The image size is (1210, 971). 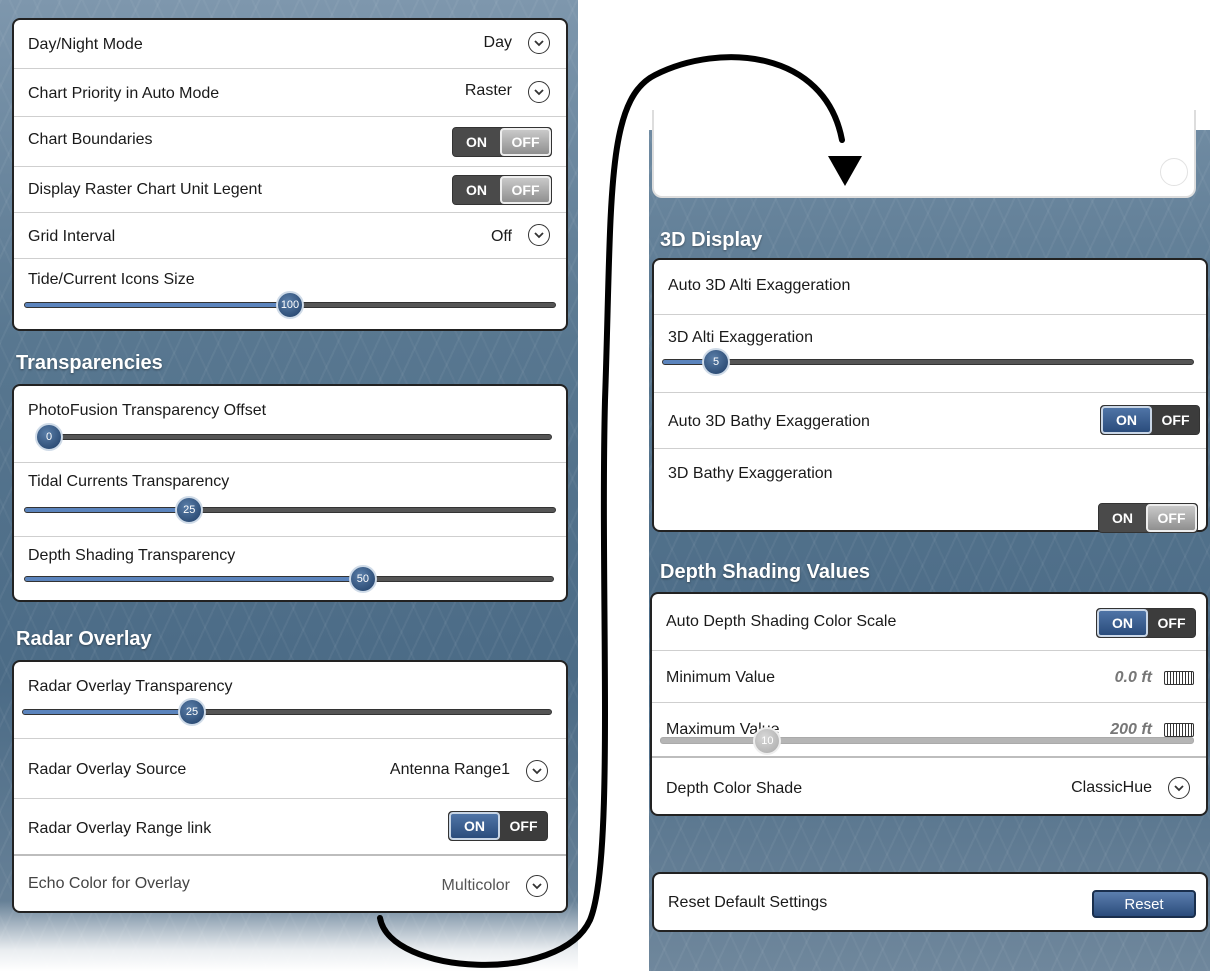 I want to click on auto-bathy-label: Auto 3D Bathy Exaggeration, so click(x=769, y=421).